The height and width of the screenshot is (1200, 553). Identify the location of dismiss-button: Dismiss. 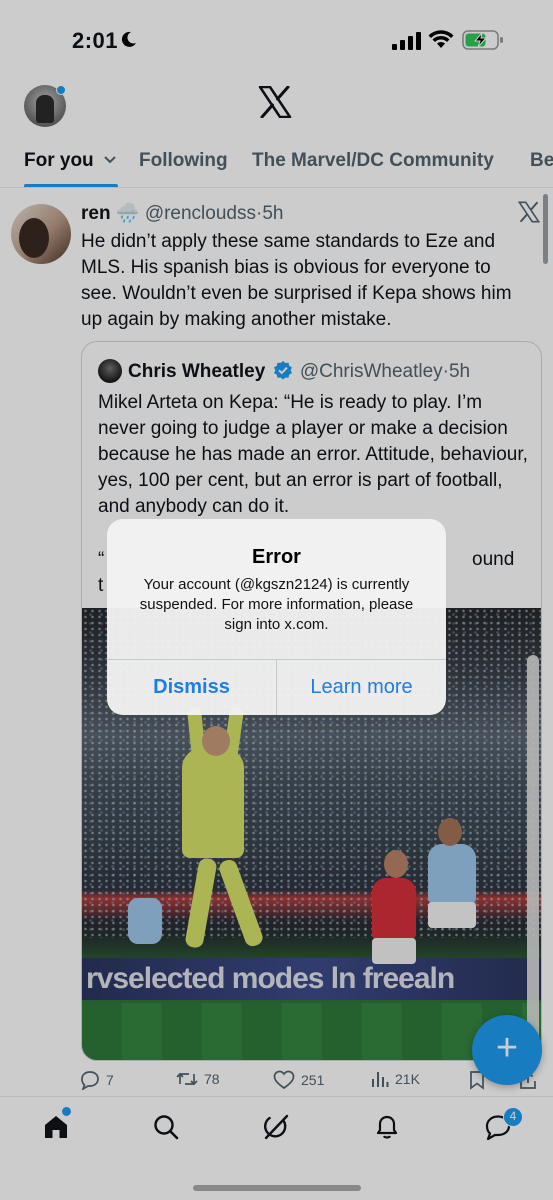
(191, 687).